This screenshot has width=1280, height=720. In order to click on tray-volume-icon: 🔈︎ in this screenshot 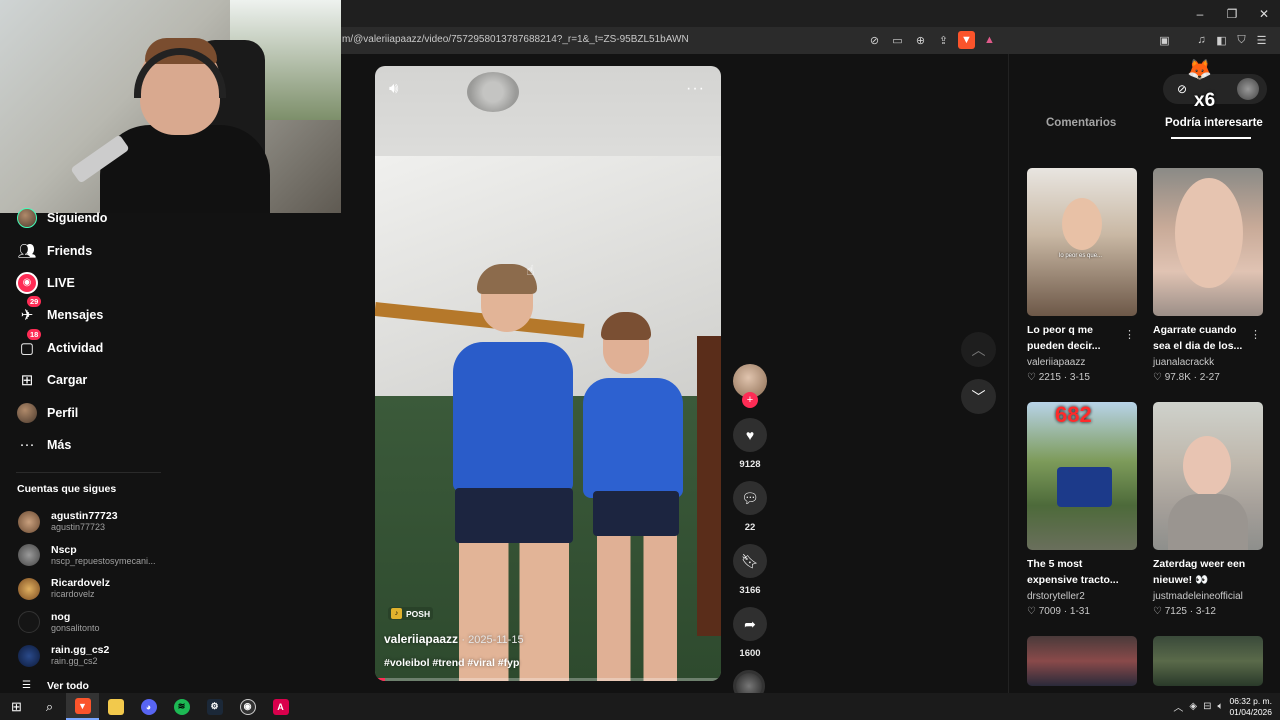, I will do `click(1220, 706)`.